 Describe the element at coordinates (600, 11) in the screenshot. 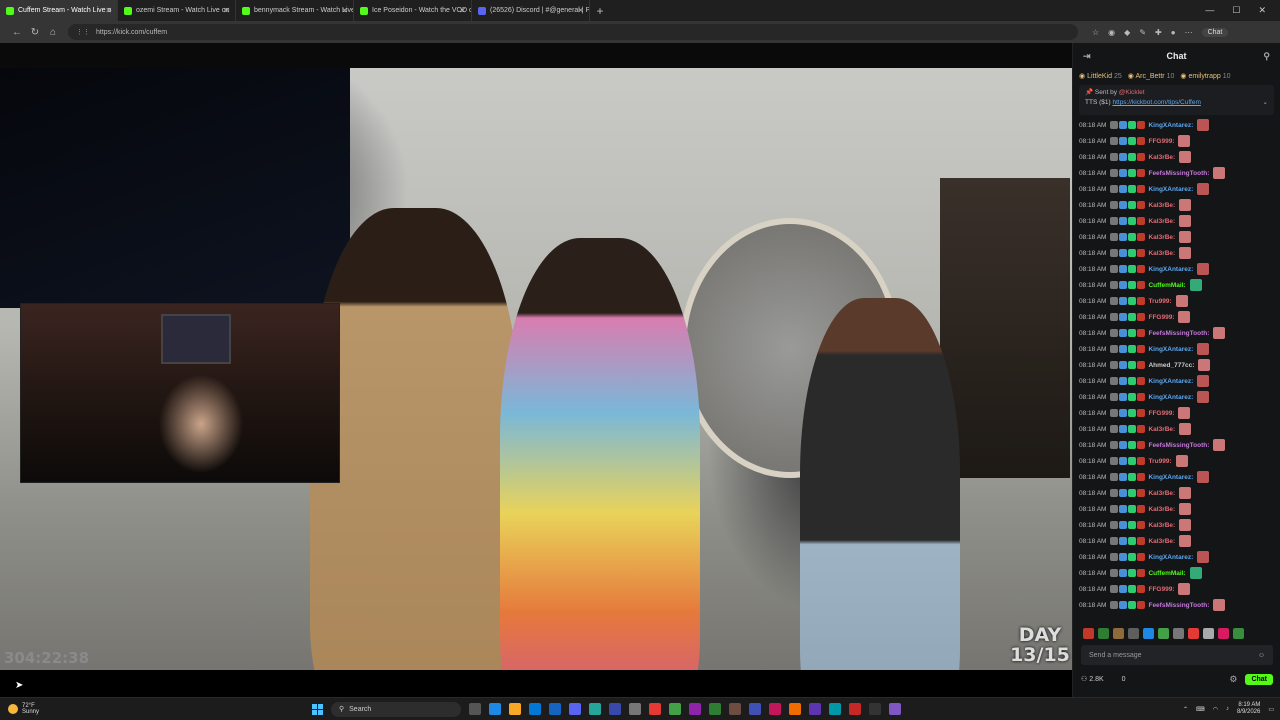

I see `new-tab-button: +` at that location.